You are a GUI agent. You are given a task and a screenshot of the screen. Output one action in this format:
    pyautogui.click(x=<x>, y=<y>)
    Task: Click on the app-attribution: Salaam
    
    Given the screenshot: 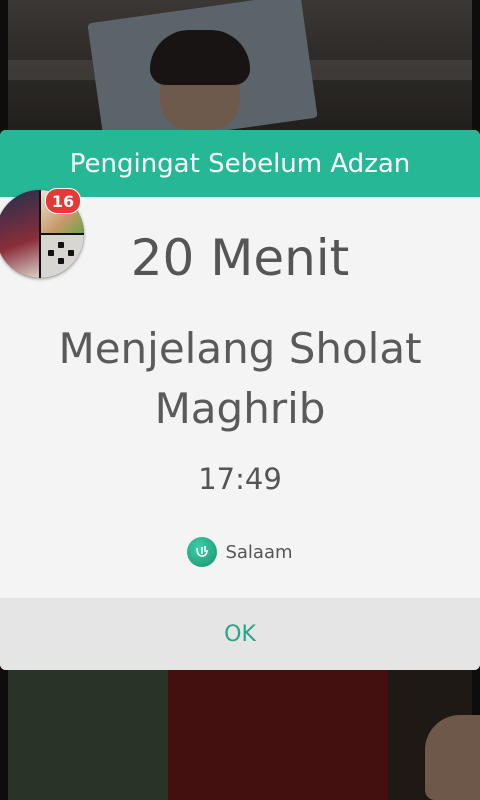 What is the action you would take?
    pyautogui.click(x=240, y=552)
    